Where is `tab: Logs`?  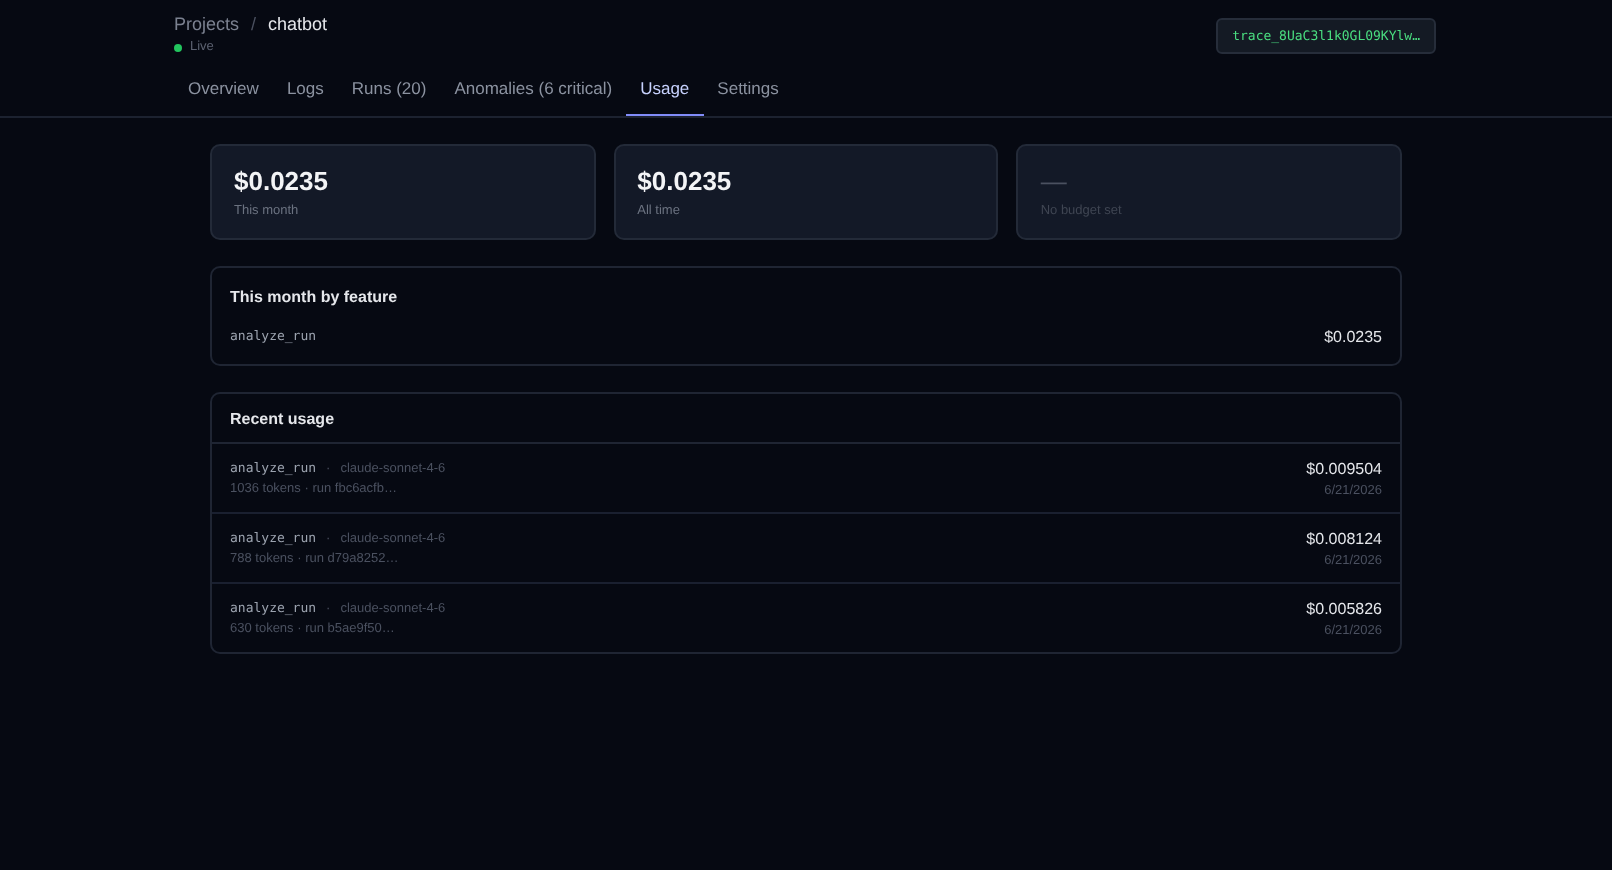
tab: Logs is located at coordinates (305, 95).